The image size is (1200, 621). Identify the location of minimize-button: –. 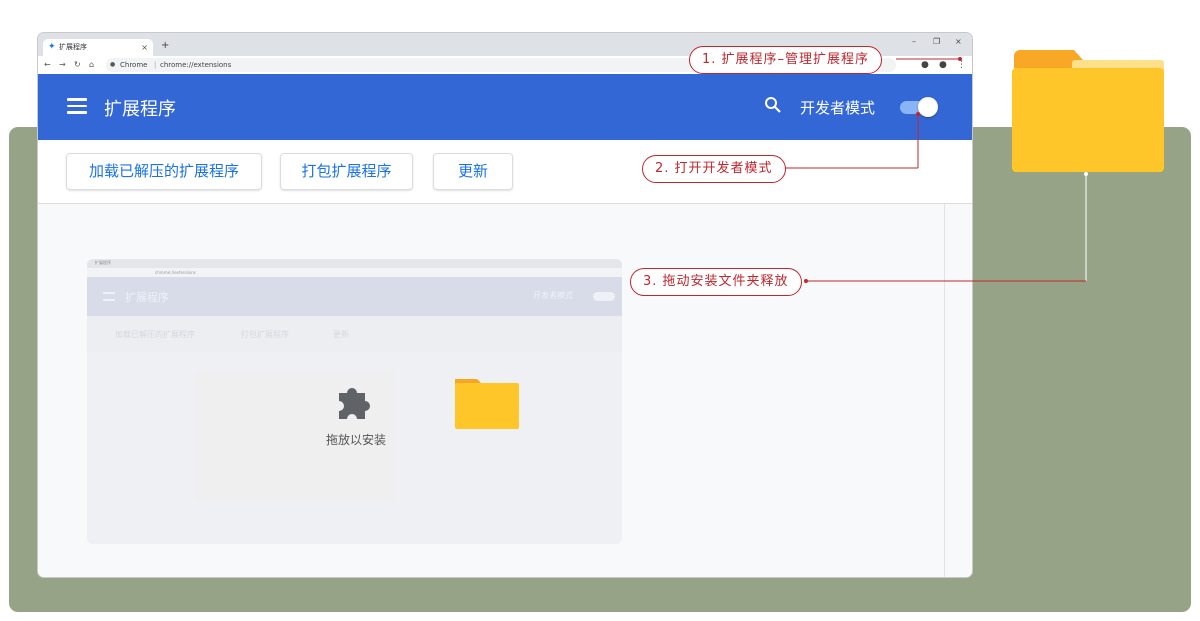
(914, 41).